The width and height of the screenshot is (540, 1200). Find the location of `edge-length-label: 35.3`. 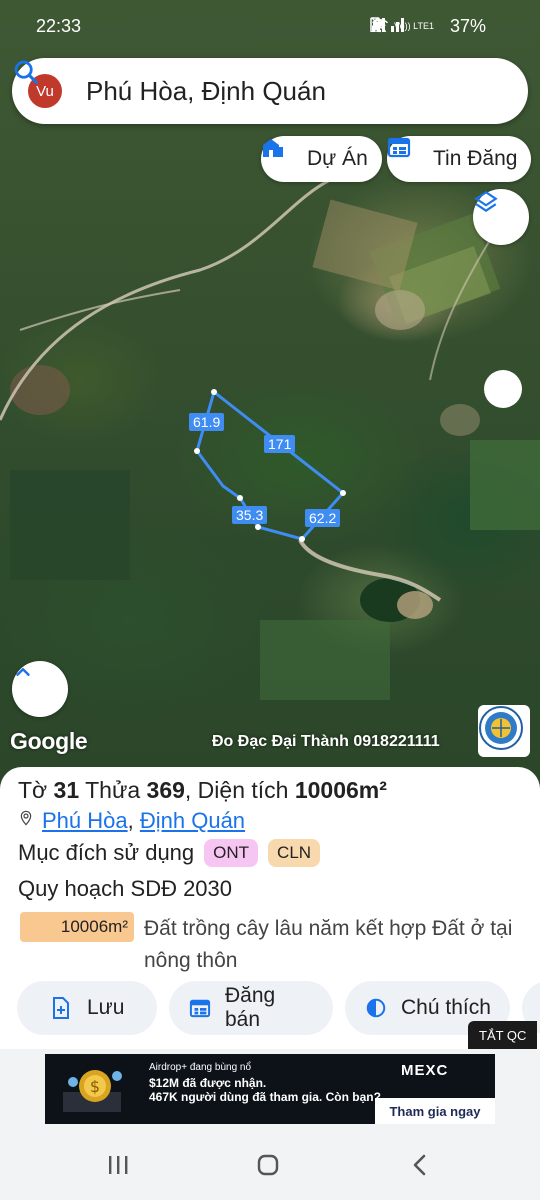

edge-length-label: 35.3 is located at coordinates (250, 515).